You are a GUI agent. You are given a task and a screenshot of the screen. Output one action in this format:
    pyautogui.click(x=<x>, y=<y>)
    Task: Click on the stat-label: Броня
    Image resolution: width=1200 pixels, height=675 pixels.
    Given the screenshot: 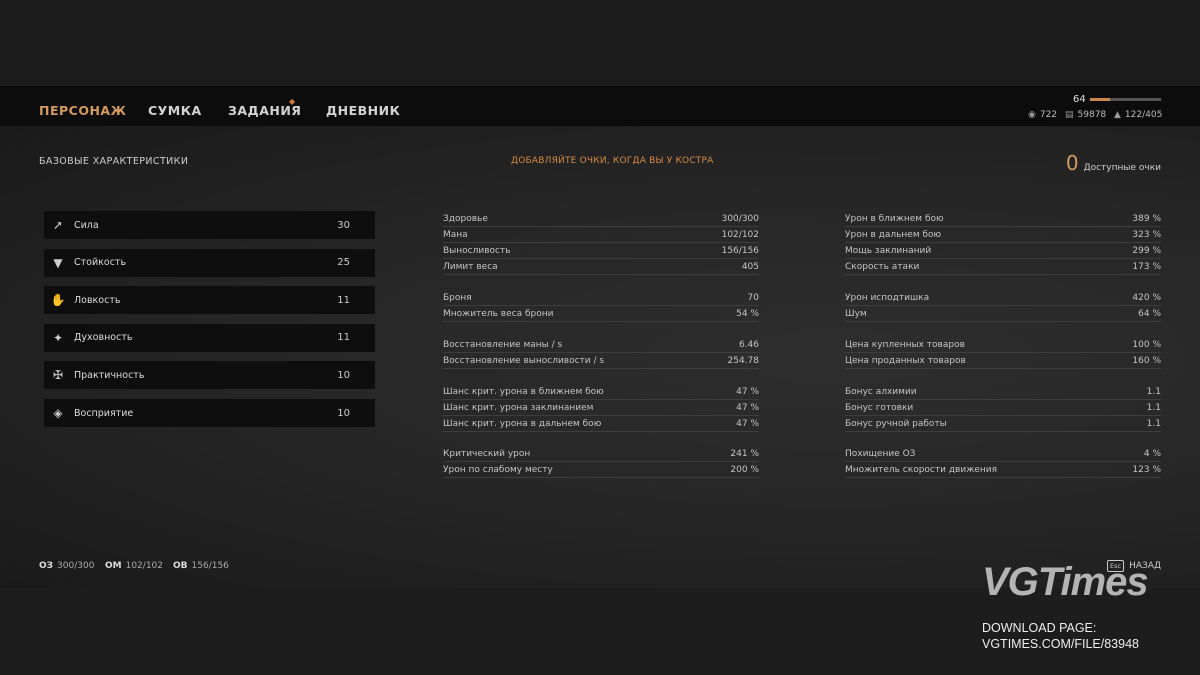 What is the action you would take?
    pyautogui.click(x=457, y=297)
    